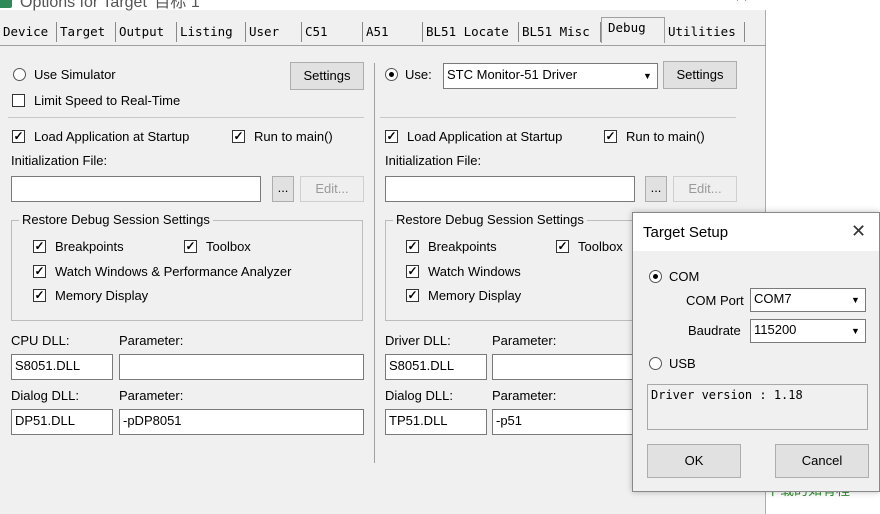  Describe the element at coordinates (19, 74) in the screenshot. I see `use-simulator-radio` at that location.